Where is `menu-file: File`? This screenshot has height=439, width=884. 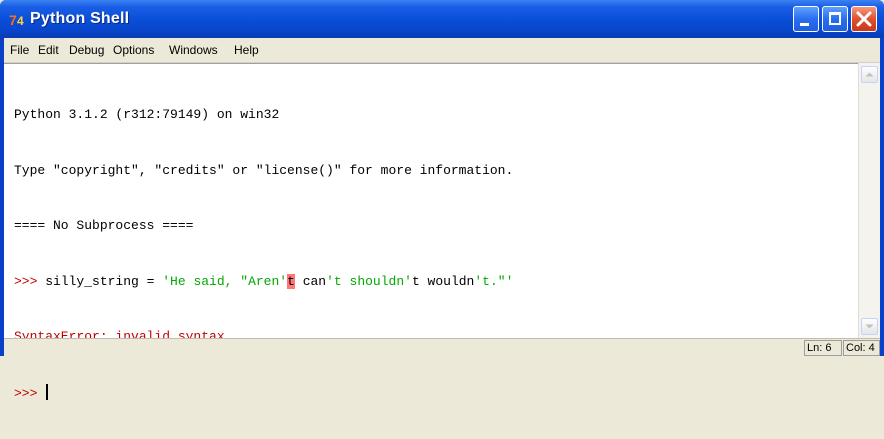
menu-file: File is located at coordinates (19, 50).